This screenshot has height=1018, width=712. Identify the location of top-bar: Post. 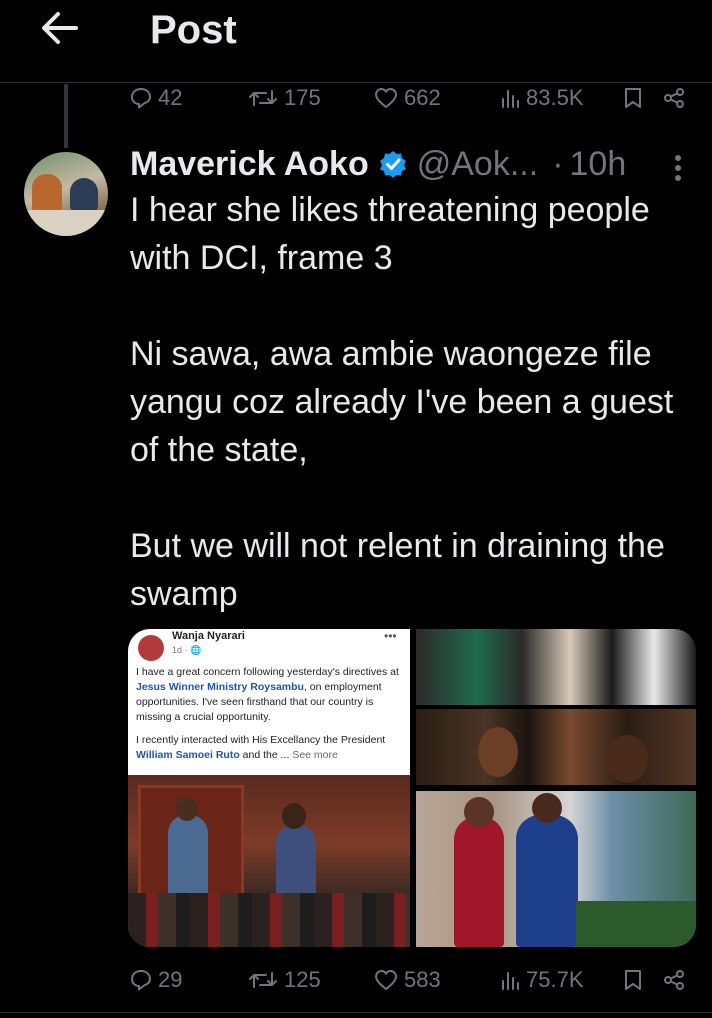
(356, 41).